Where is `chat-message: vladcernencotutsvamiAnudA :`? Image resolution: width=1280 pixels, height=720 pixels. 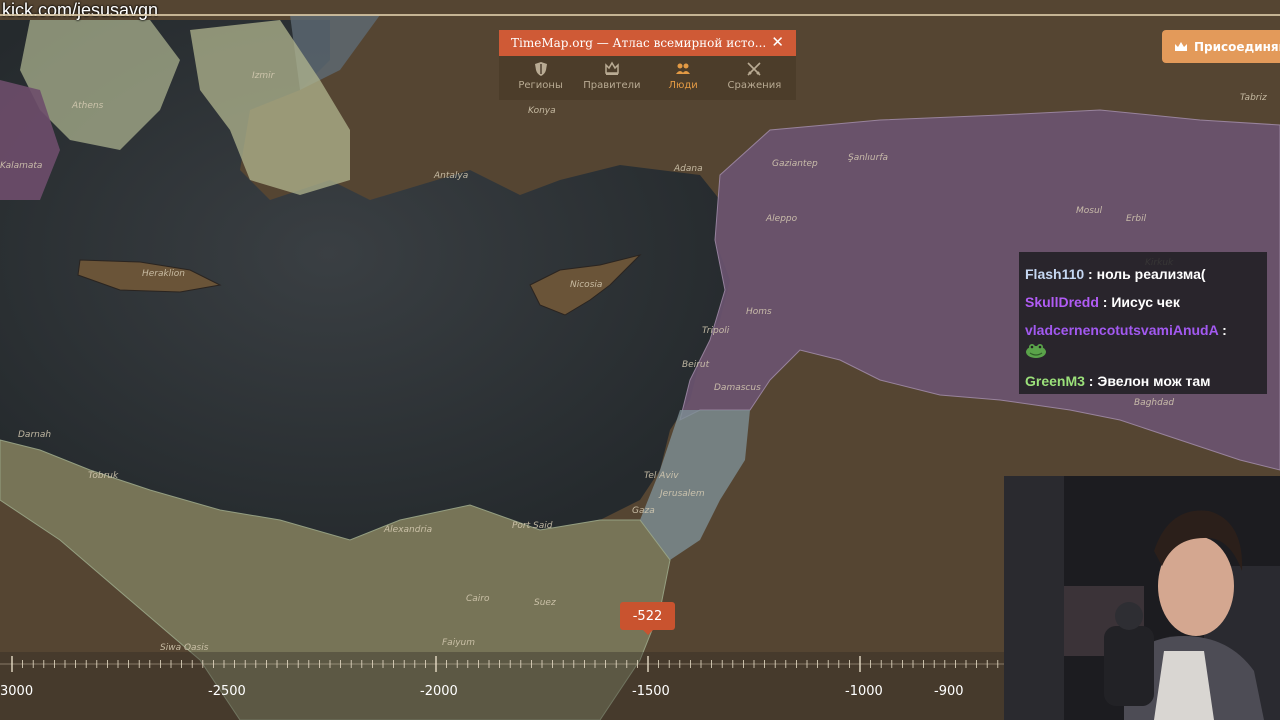 chat-message: vladcernencotutsvamiAnudA : is located at coordinates (1126, 330).